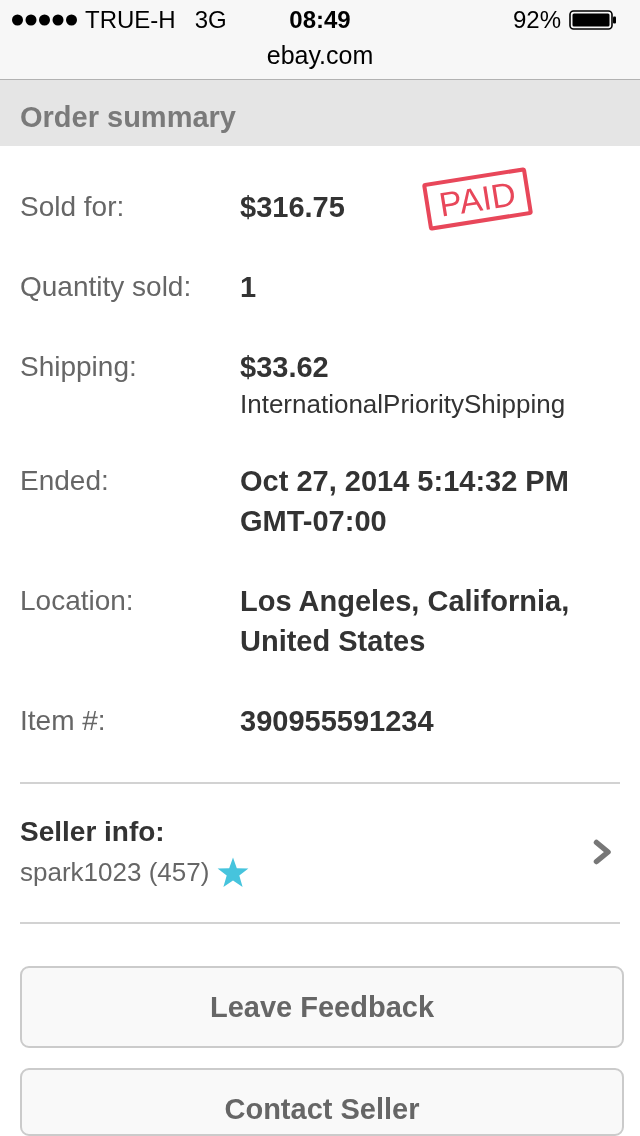 The width and height of the screenshot is (640, 1136). What do you see at coordinates (248, 287) in the screenshot?
I see `detail-value: 1` at bounding box center [248, 287].